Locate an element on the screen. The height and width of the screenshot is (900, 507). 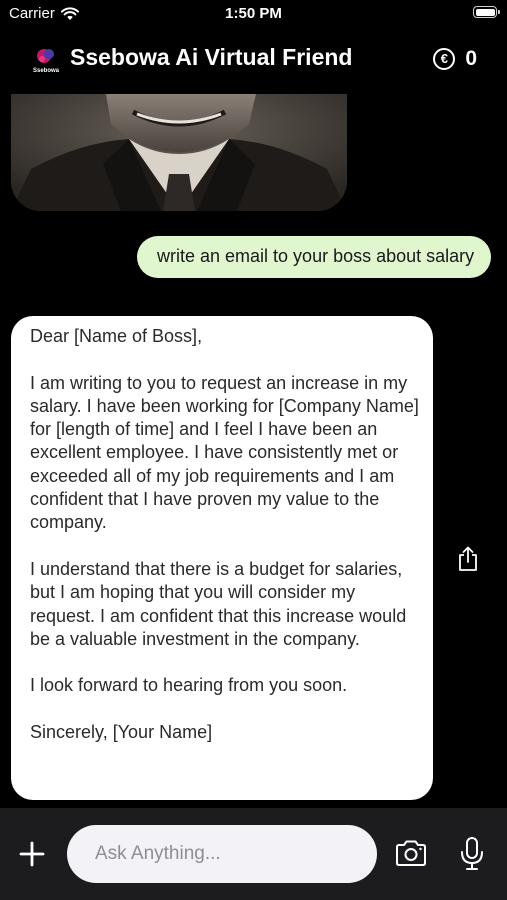
add-attachment-button is located at coordinates (32, 854).